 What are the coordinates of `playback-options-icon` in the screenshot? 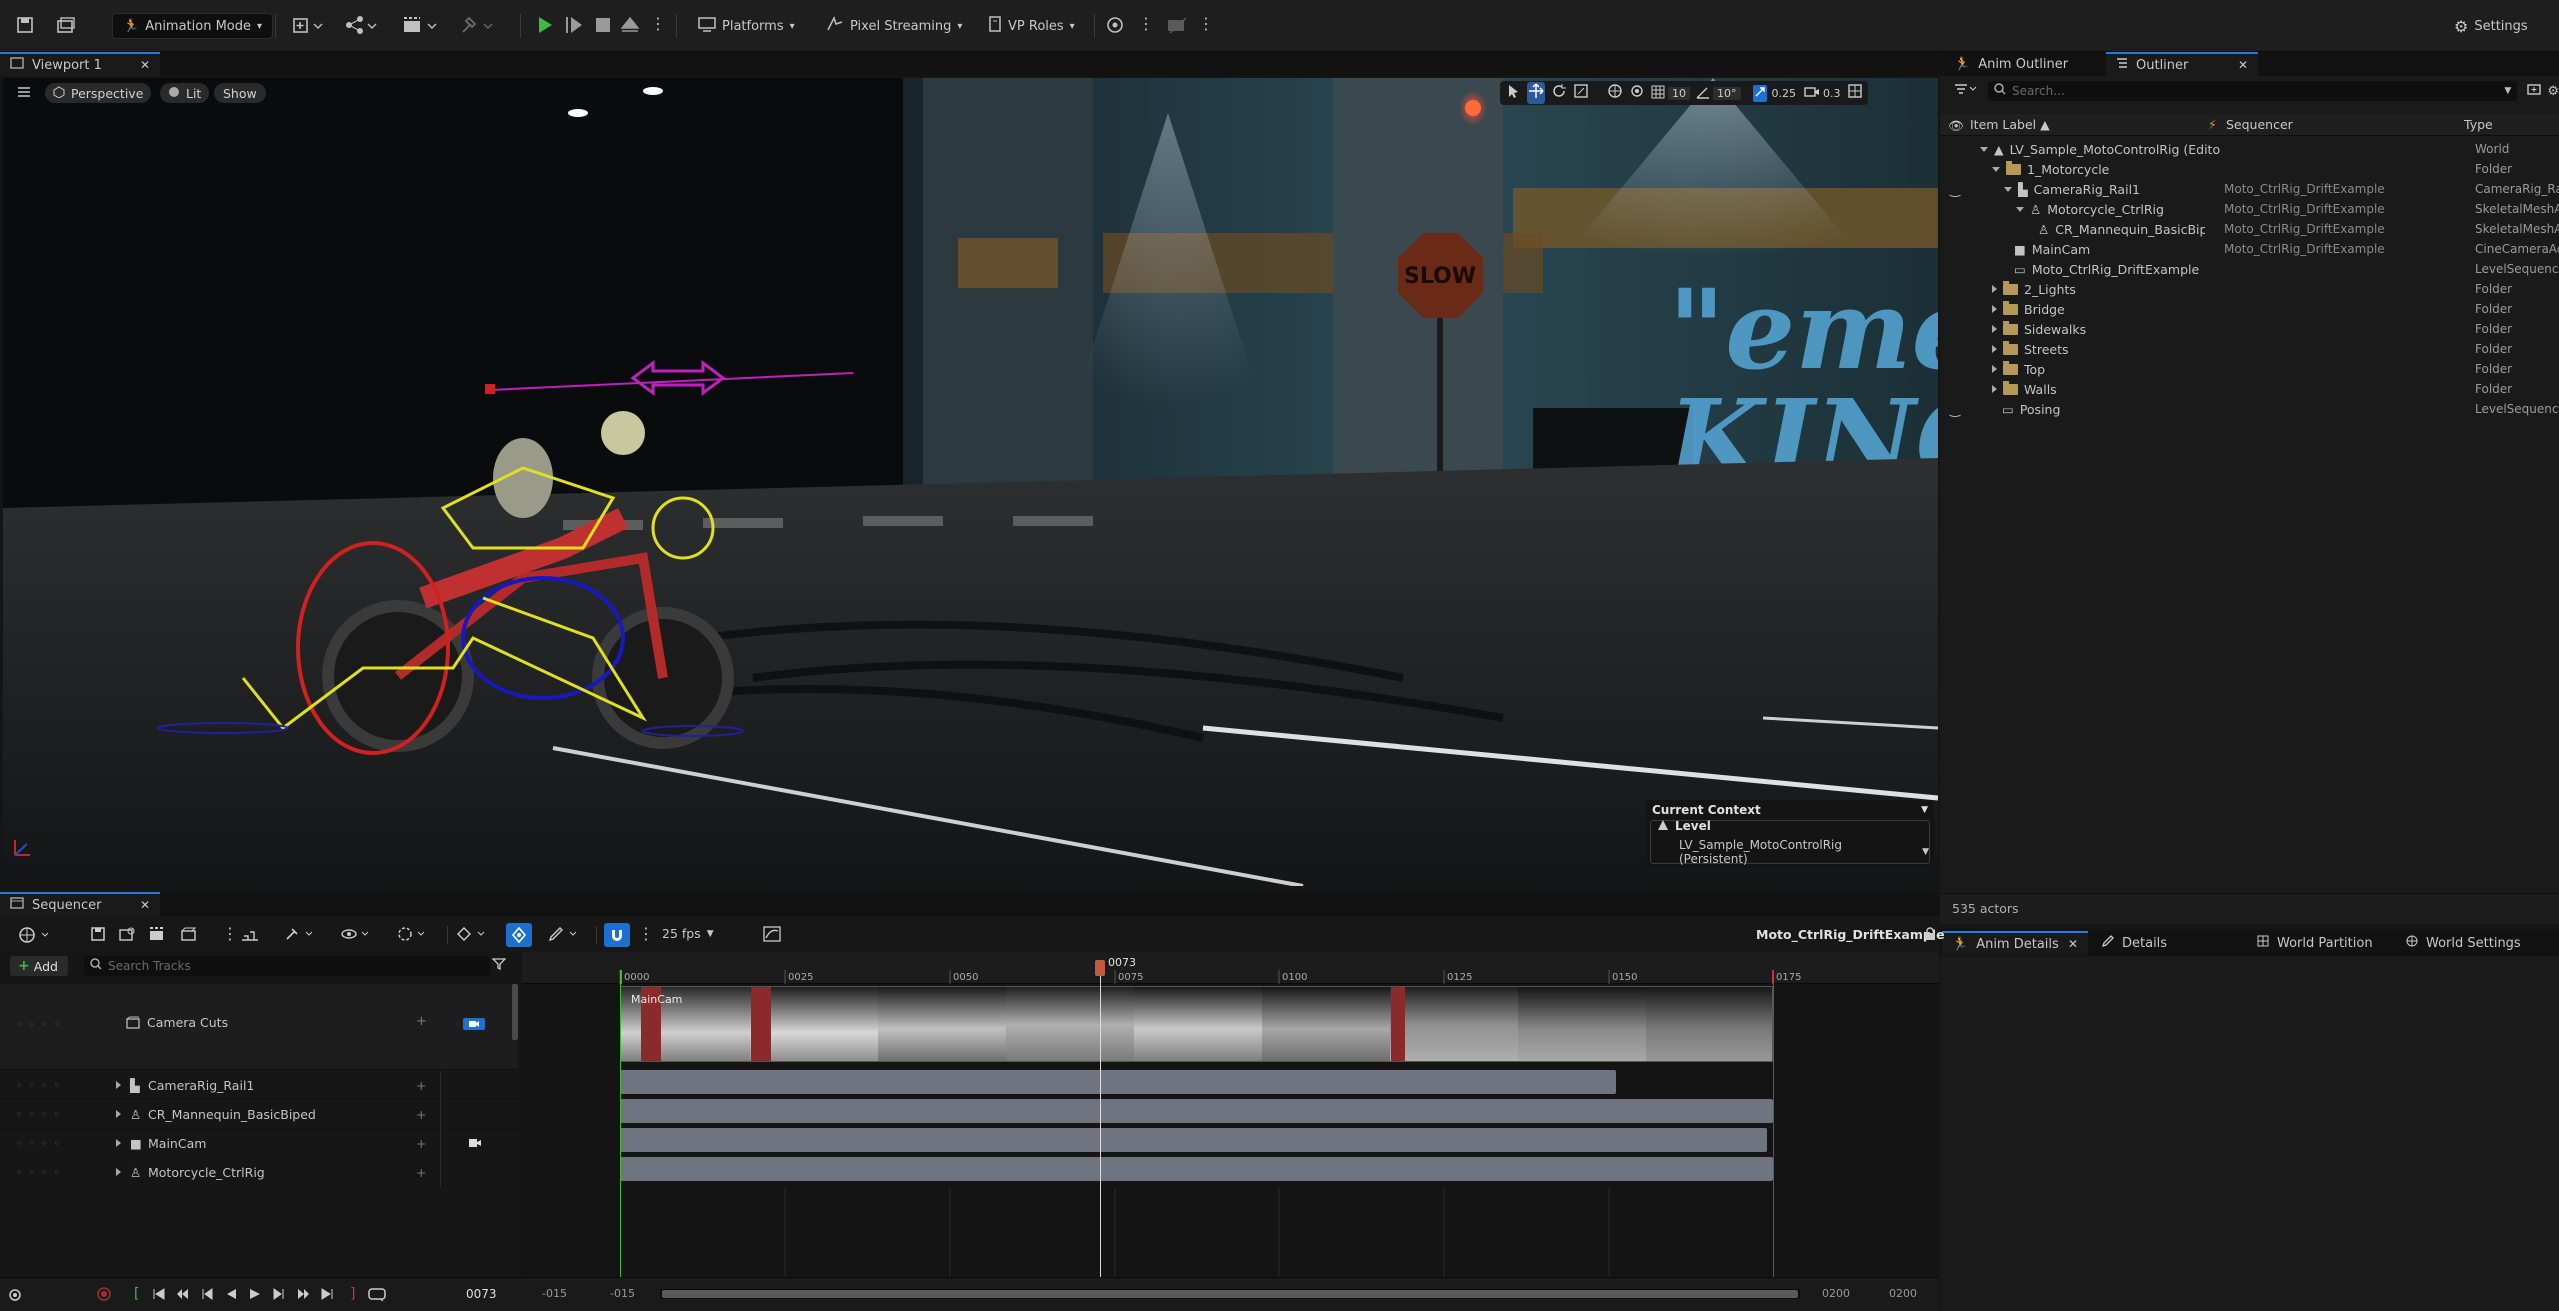 It's located at (414, 936).